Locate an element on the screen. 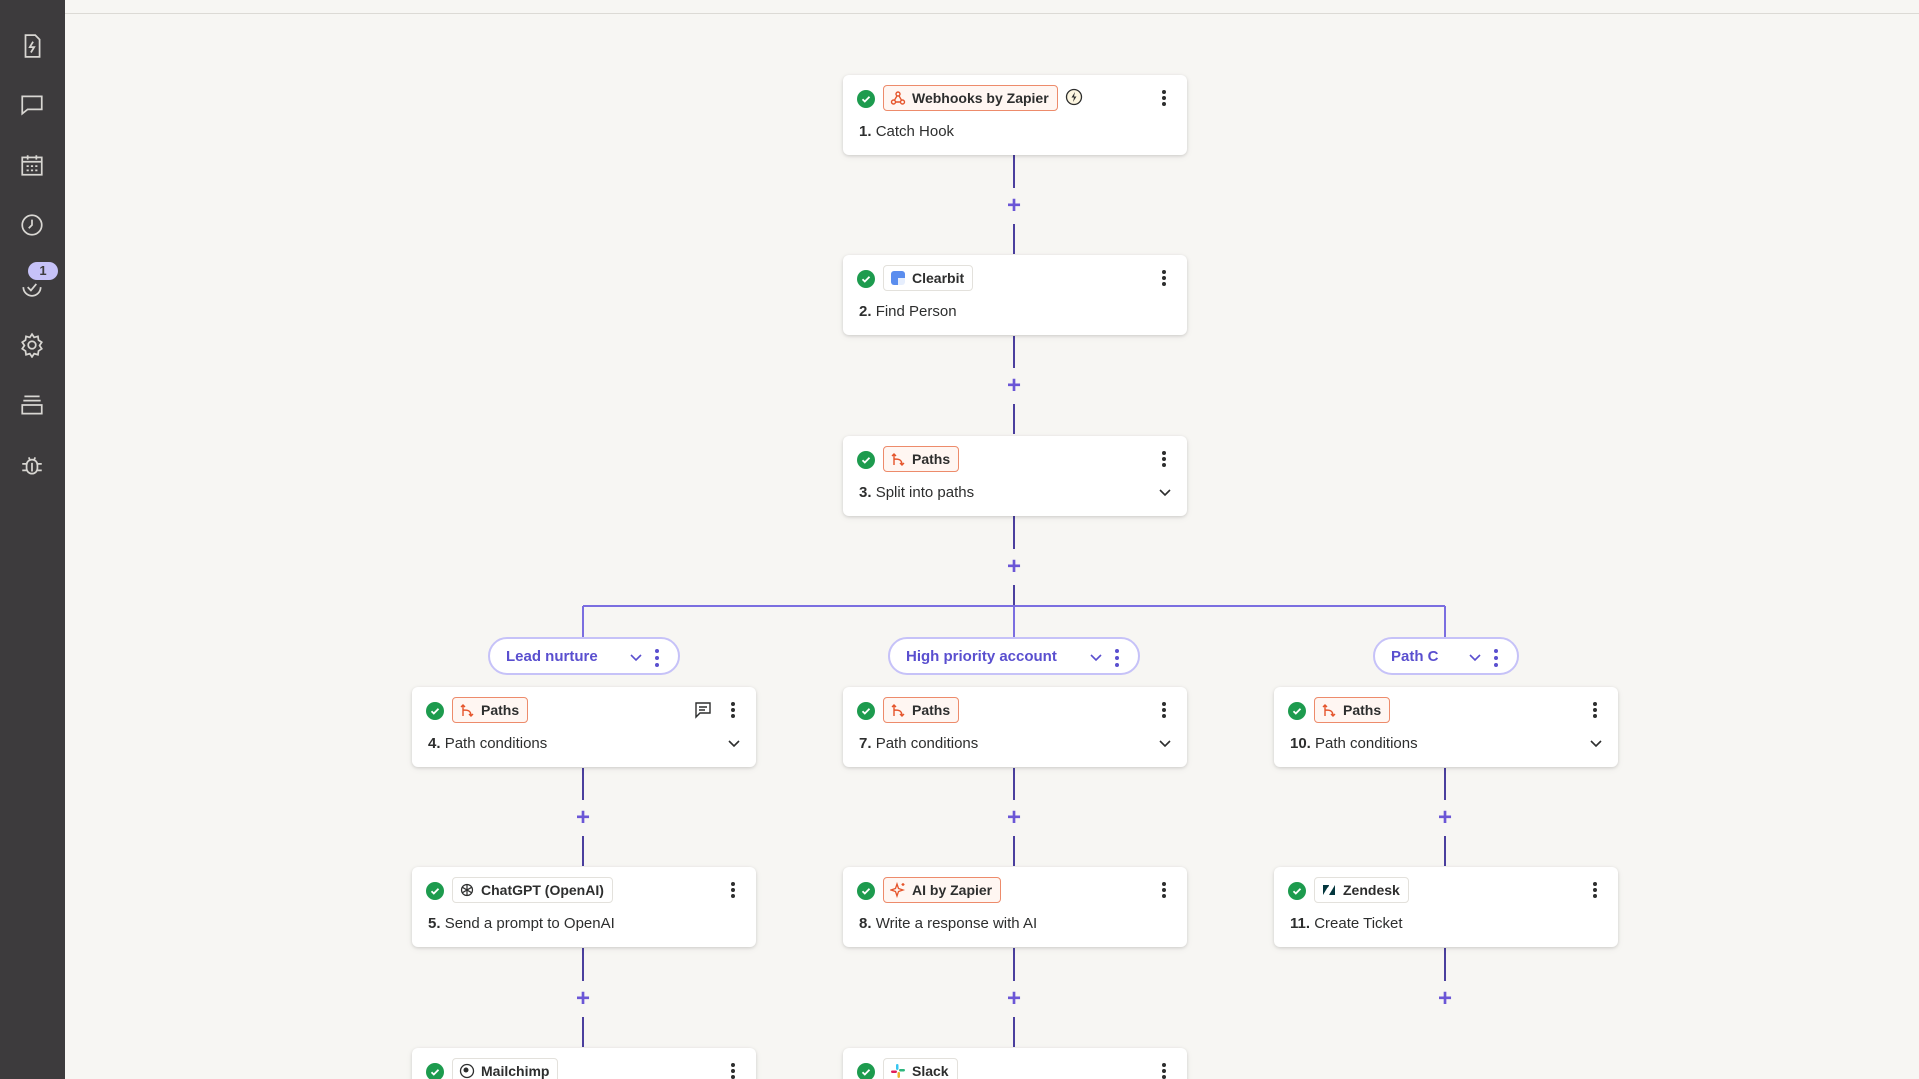  step-card: Slack is located at coordinates (1015, 1063).